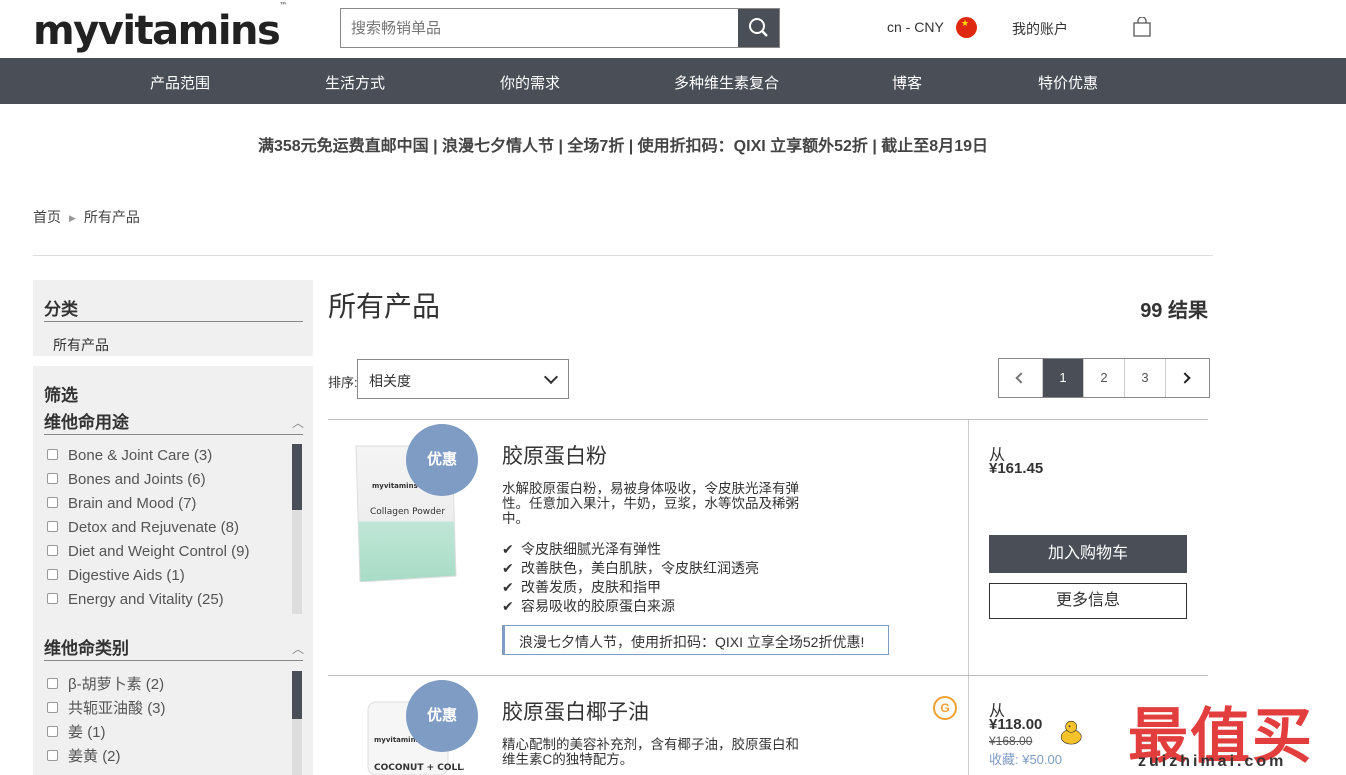 Image resolution: width=1346 pixels, height=775 pixels. What do you see at coordinates (156, 708) in the screenshot?
I see `filter-option-count: (3)` at bounding box center [156, 708].